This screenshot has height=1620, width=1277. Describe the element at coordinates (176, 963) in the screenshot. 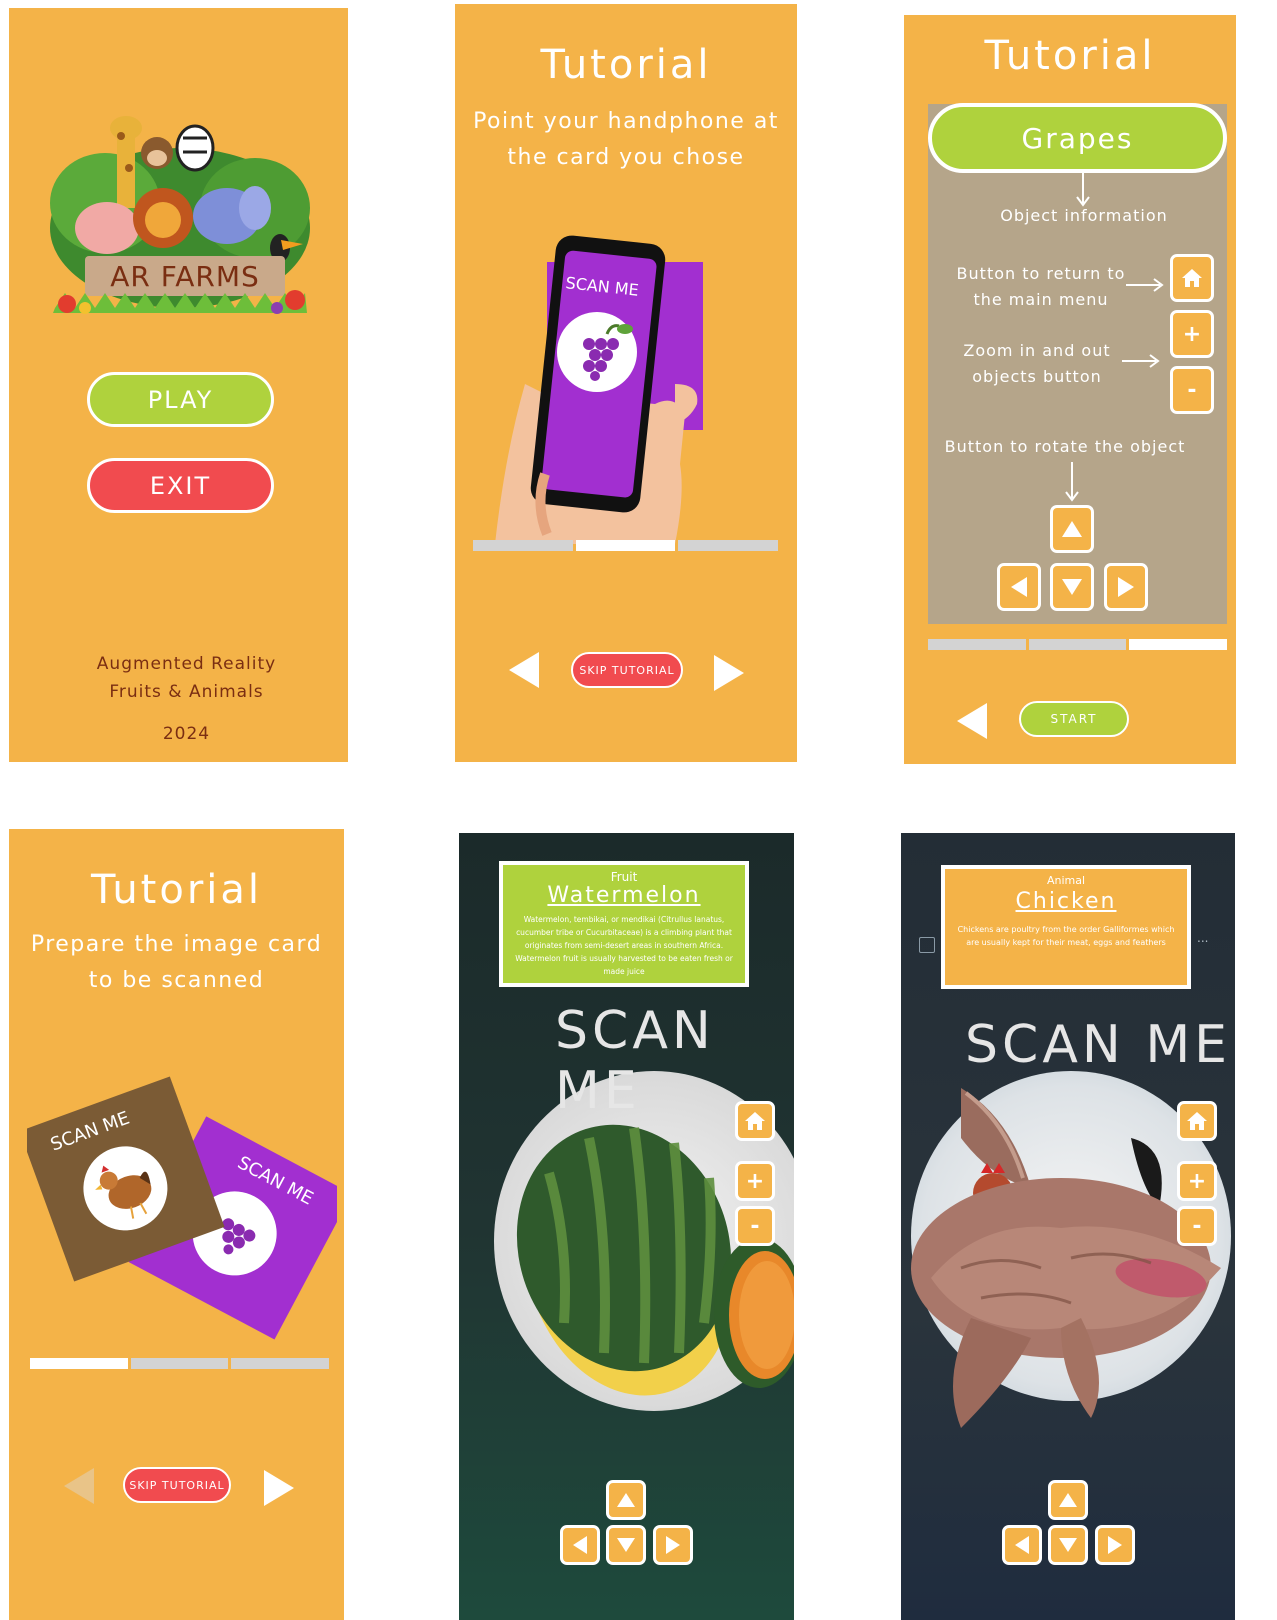

I see `tutorial-subtitle: Prepare the image card to be scanned` at that location.